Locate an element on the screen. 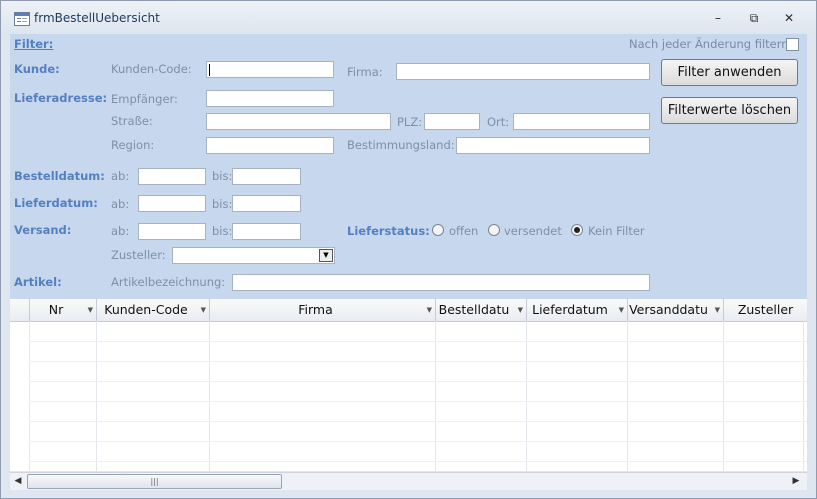 The height and width of the screenshot is (499, 817). ort-input is located at coordinates (581, 121).